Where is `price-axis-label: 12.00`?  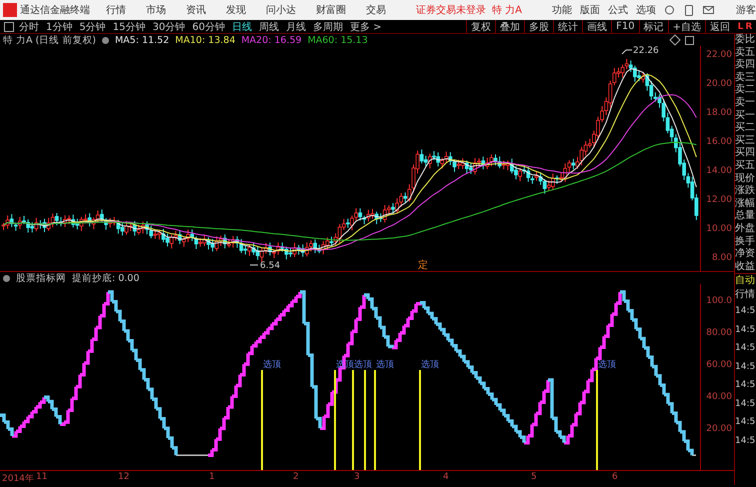 price-axis-label: 12.00 is located at coordinates (719, 200).